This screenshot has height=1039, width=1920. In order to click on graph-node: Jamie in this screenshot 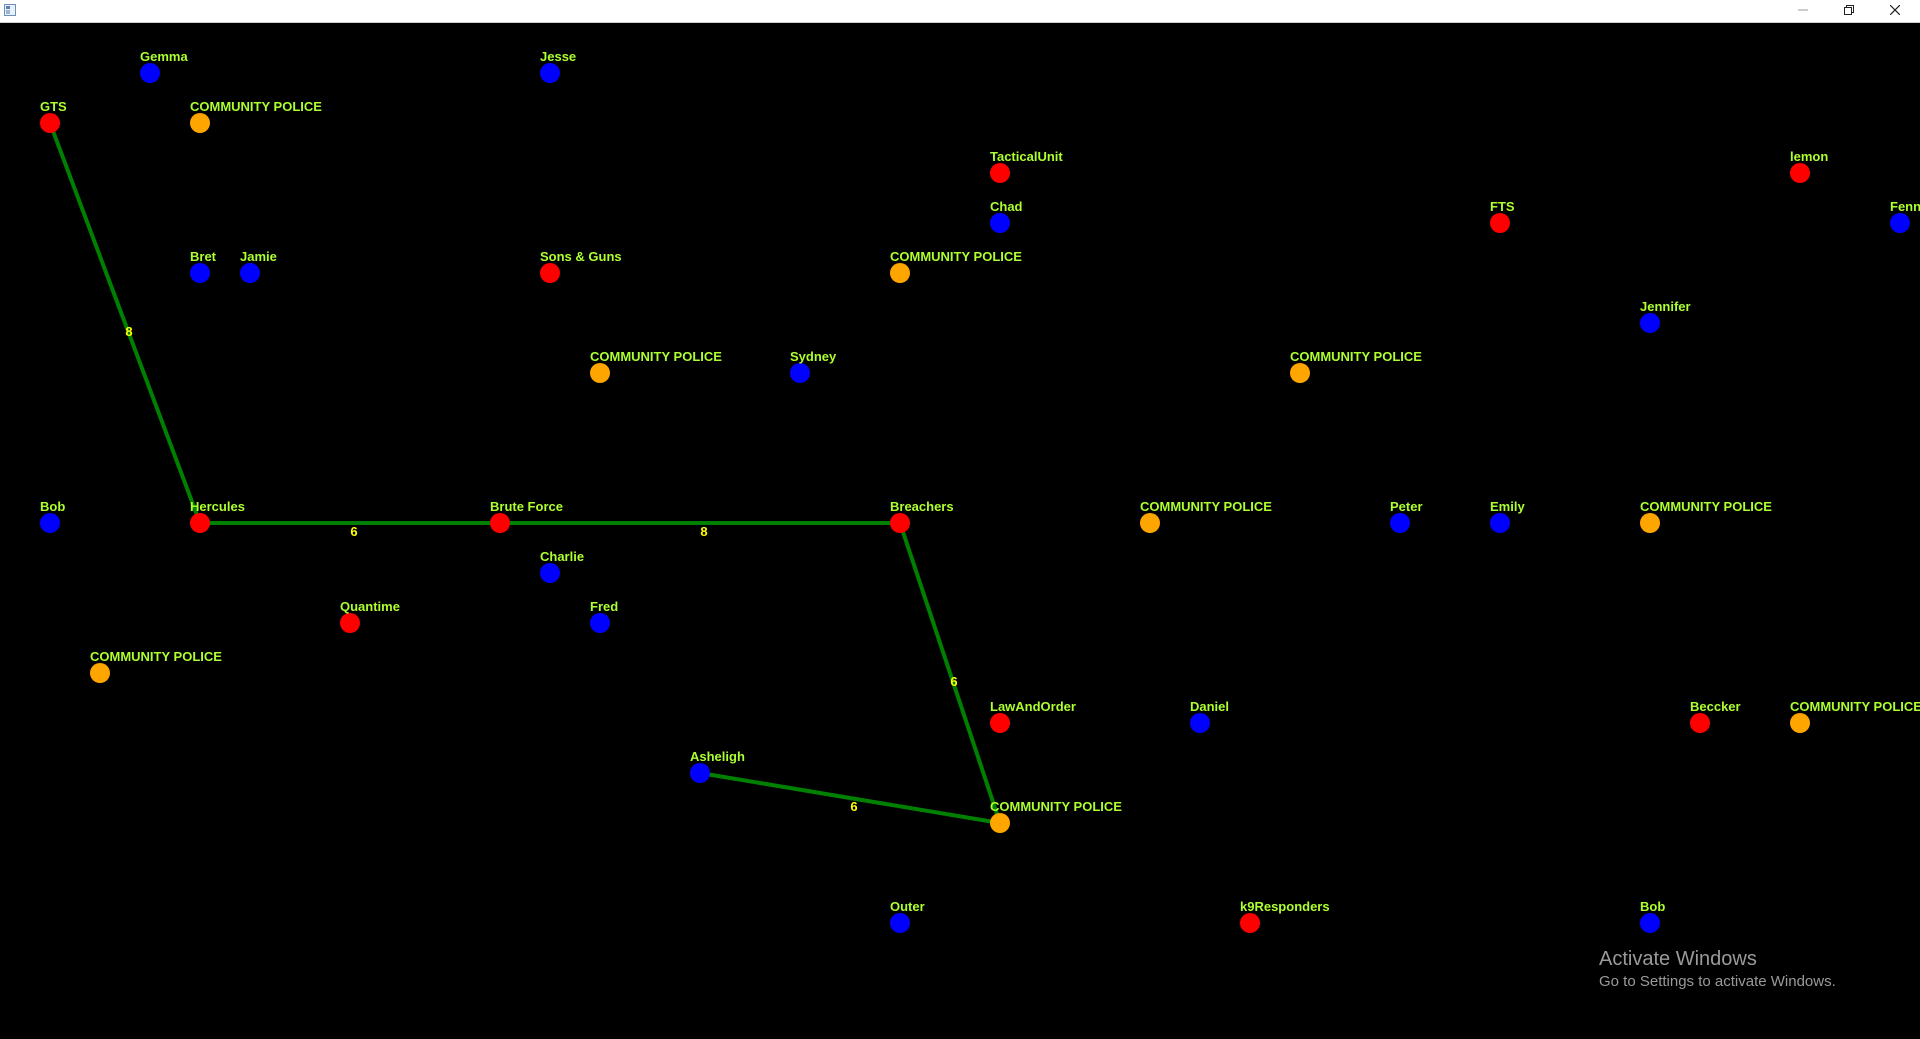, I will do `click(258, 266)`.